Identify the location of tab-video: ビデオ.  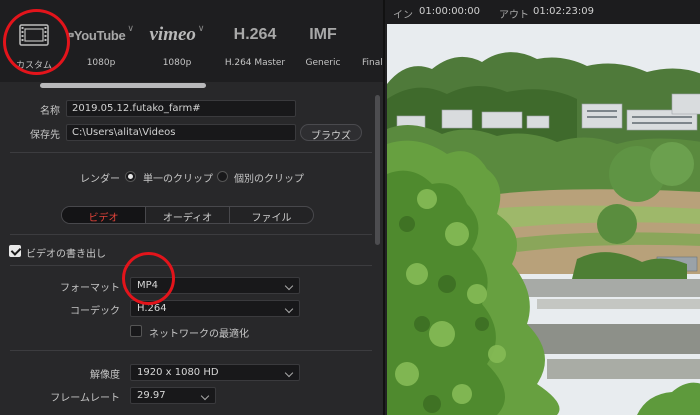
(104, 215).